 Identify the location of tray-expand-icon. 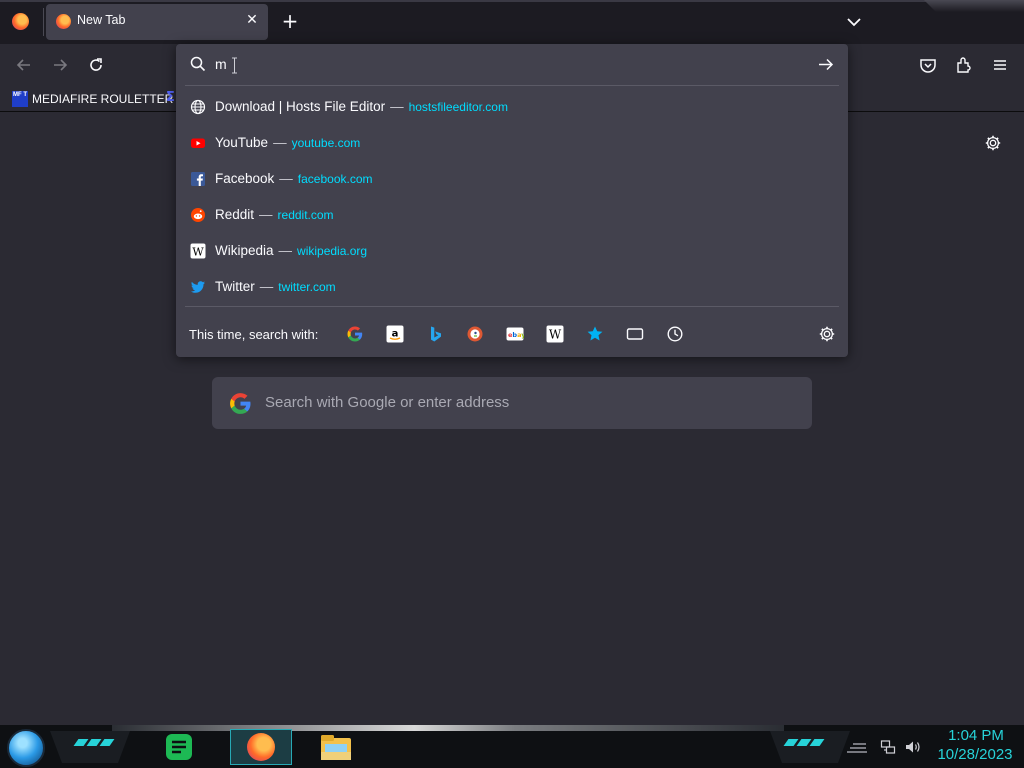
(857, 747).